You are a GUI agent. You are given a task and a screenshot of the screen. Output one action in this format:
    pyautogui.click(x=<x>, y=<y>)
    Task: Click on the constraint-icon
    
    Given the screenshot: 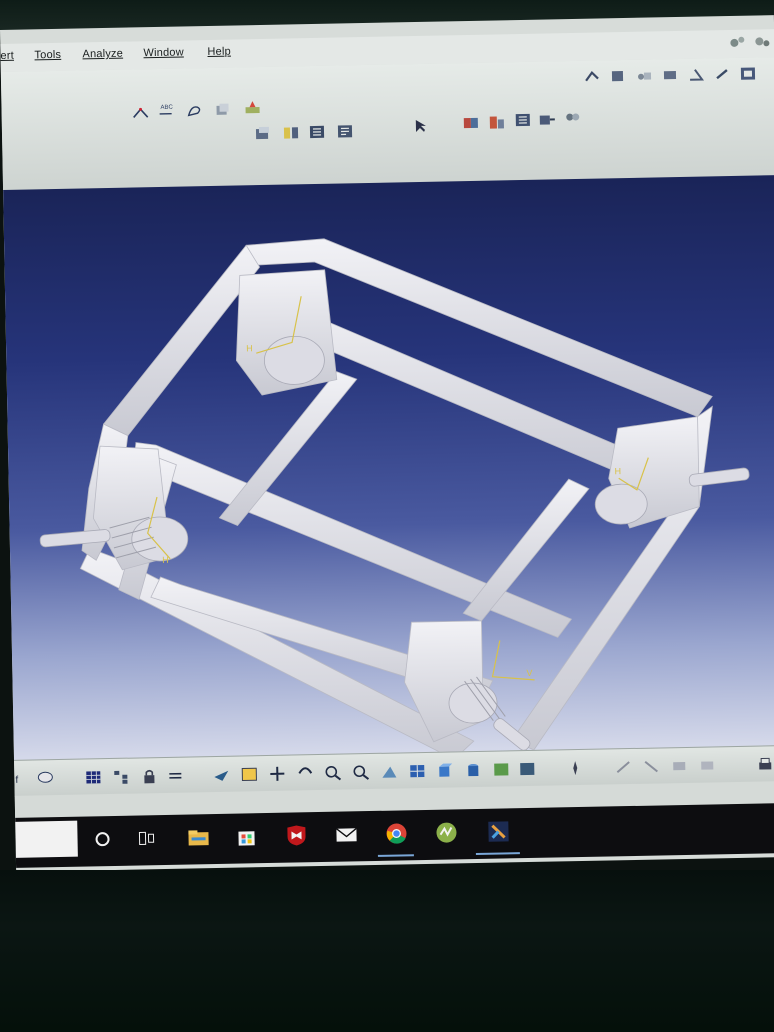 What is the action you would take?
    pyautogui.click(x=573, y=117)
    